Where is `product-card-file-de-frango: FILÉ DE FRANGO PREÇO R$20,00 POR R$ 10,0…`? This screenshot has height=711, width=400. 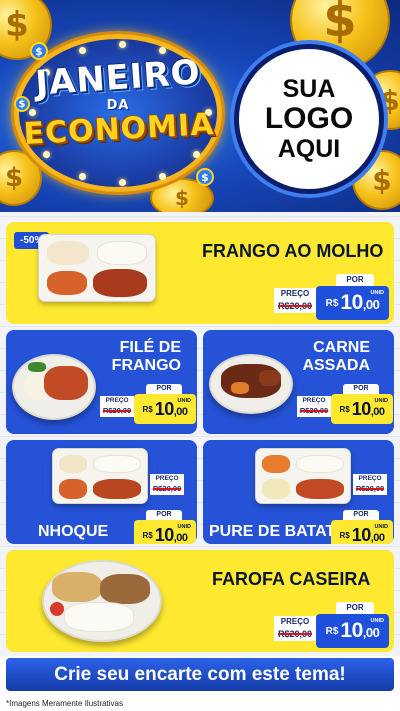
product-card-file-de-frango: FILÉ DE FRANGO PREÇO R$20,00 POR R$ 10,0… is located at coordinates (101, 382).